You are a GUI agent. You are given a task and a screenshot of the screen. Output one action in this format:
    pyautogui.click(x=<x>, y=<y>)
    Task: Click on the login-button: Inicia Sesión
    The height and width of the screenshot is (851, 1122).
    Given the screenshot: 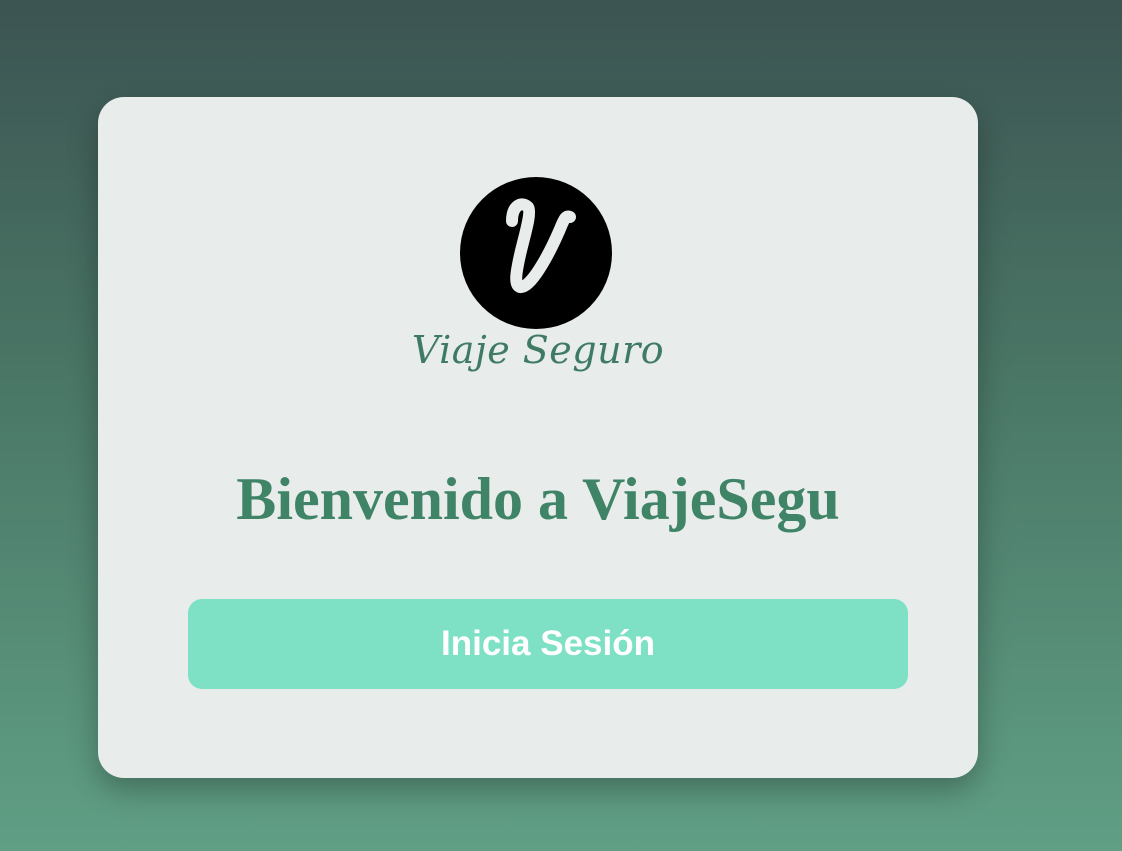 What is the action you would take?
    pyautogui.click(x=548, y=644)
    